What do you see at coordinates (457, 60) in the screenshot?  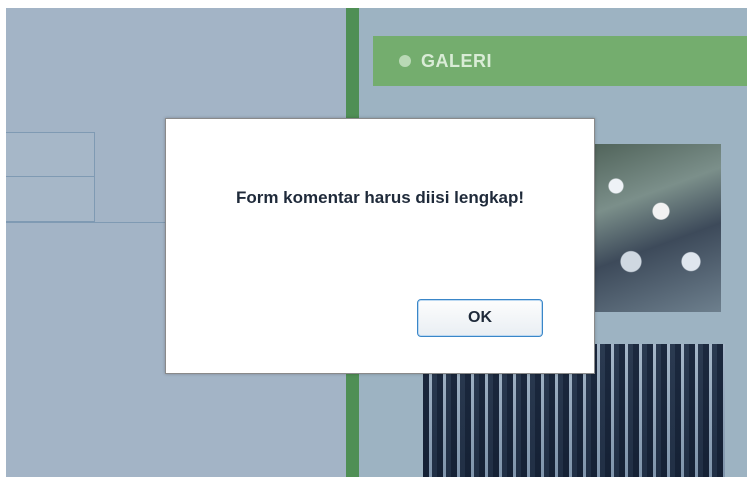 I see `gallery-title: GALERI` at bounding box center [457, 60].